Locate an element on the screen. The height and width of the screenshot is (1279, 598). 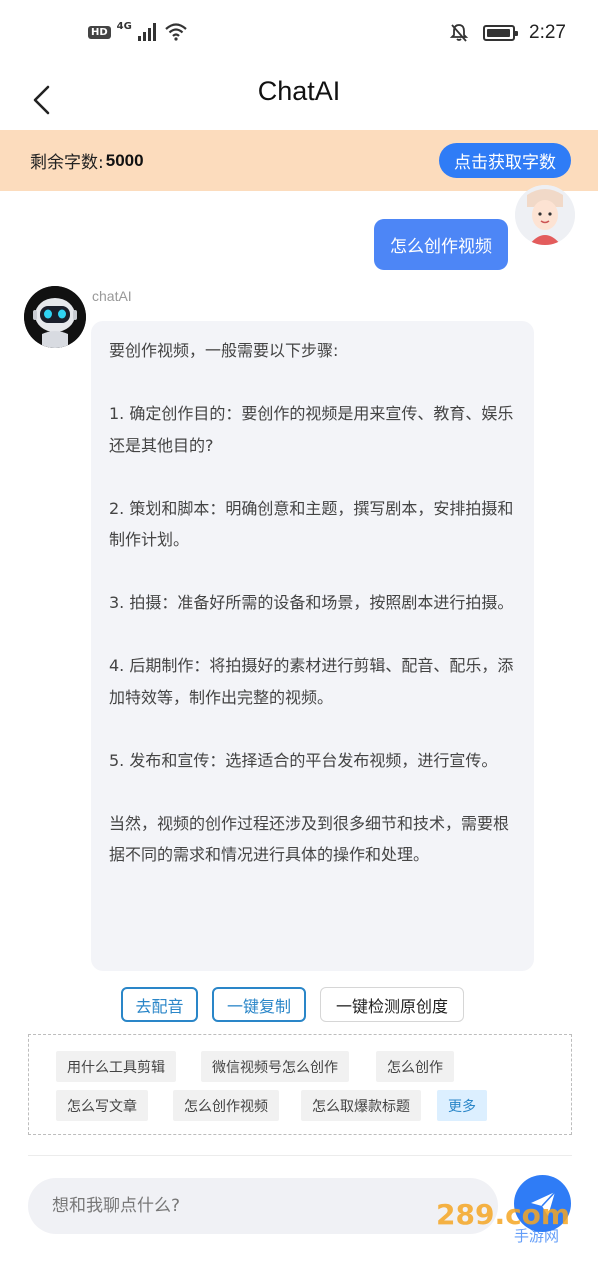
dub-button: 去配音 is located at coordinates (159, 1004).